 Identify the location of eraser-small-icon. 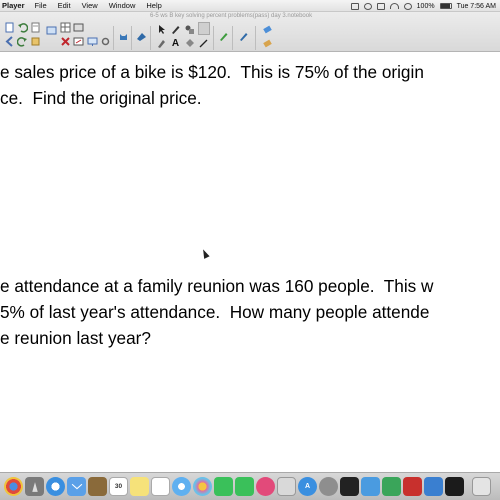
(267, 43).